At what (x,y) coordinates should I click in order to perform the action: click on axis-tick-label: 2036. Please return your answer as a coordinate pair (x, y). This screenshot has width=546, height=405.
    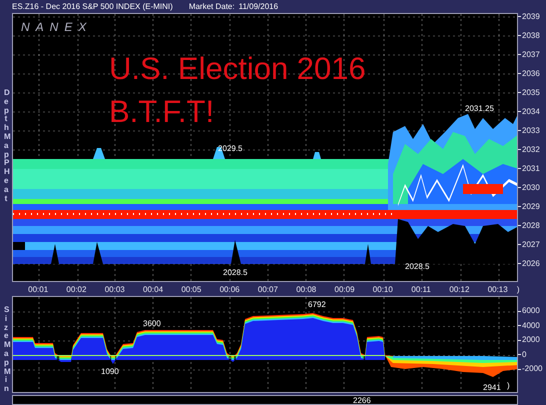
    Looking at the image, I should click on (532, 73).